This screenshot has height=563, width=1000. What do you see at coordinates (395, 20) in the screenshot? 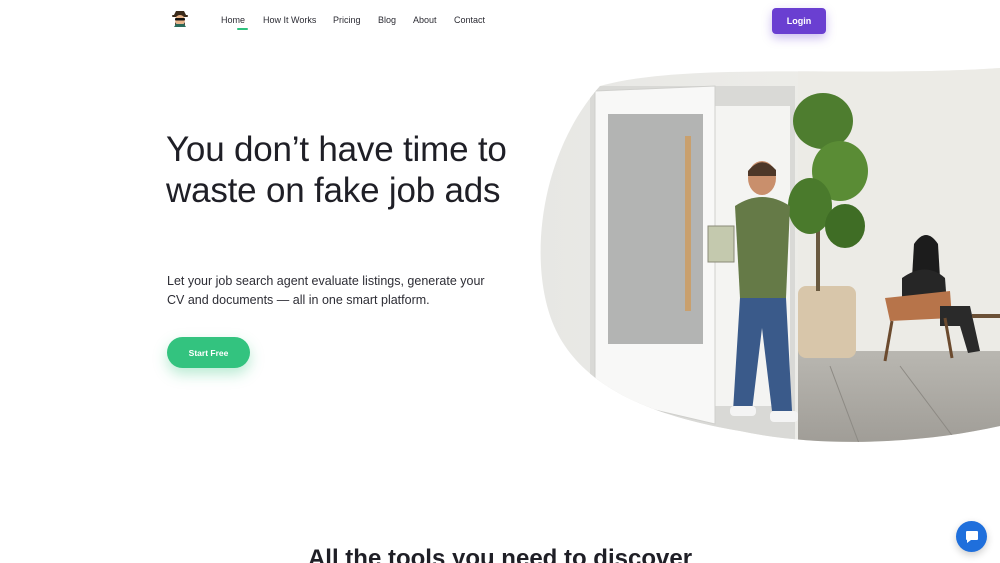
I see `nav-item-blog: Blog` at bounding box center [395, 20].